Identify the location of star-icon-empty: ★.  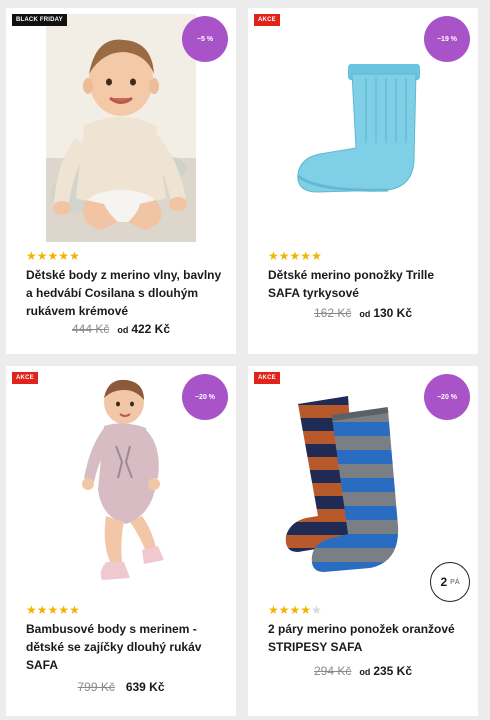
(316, 610).